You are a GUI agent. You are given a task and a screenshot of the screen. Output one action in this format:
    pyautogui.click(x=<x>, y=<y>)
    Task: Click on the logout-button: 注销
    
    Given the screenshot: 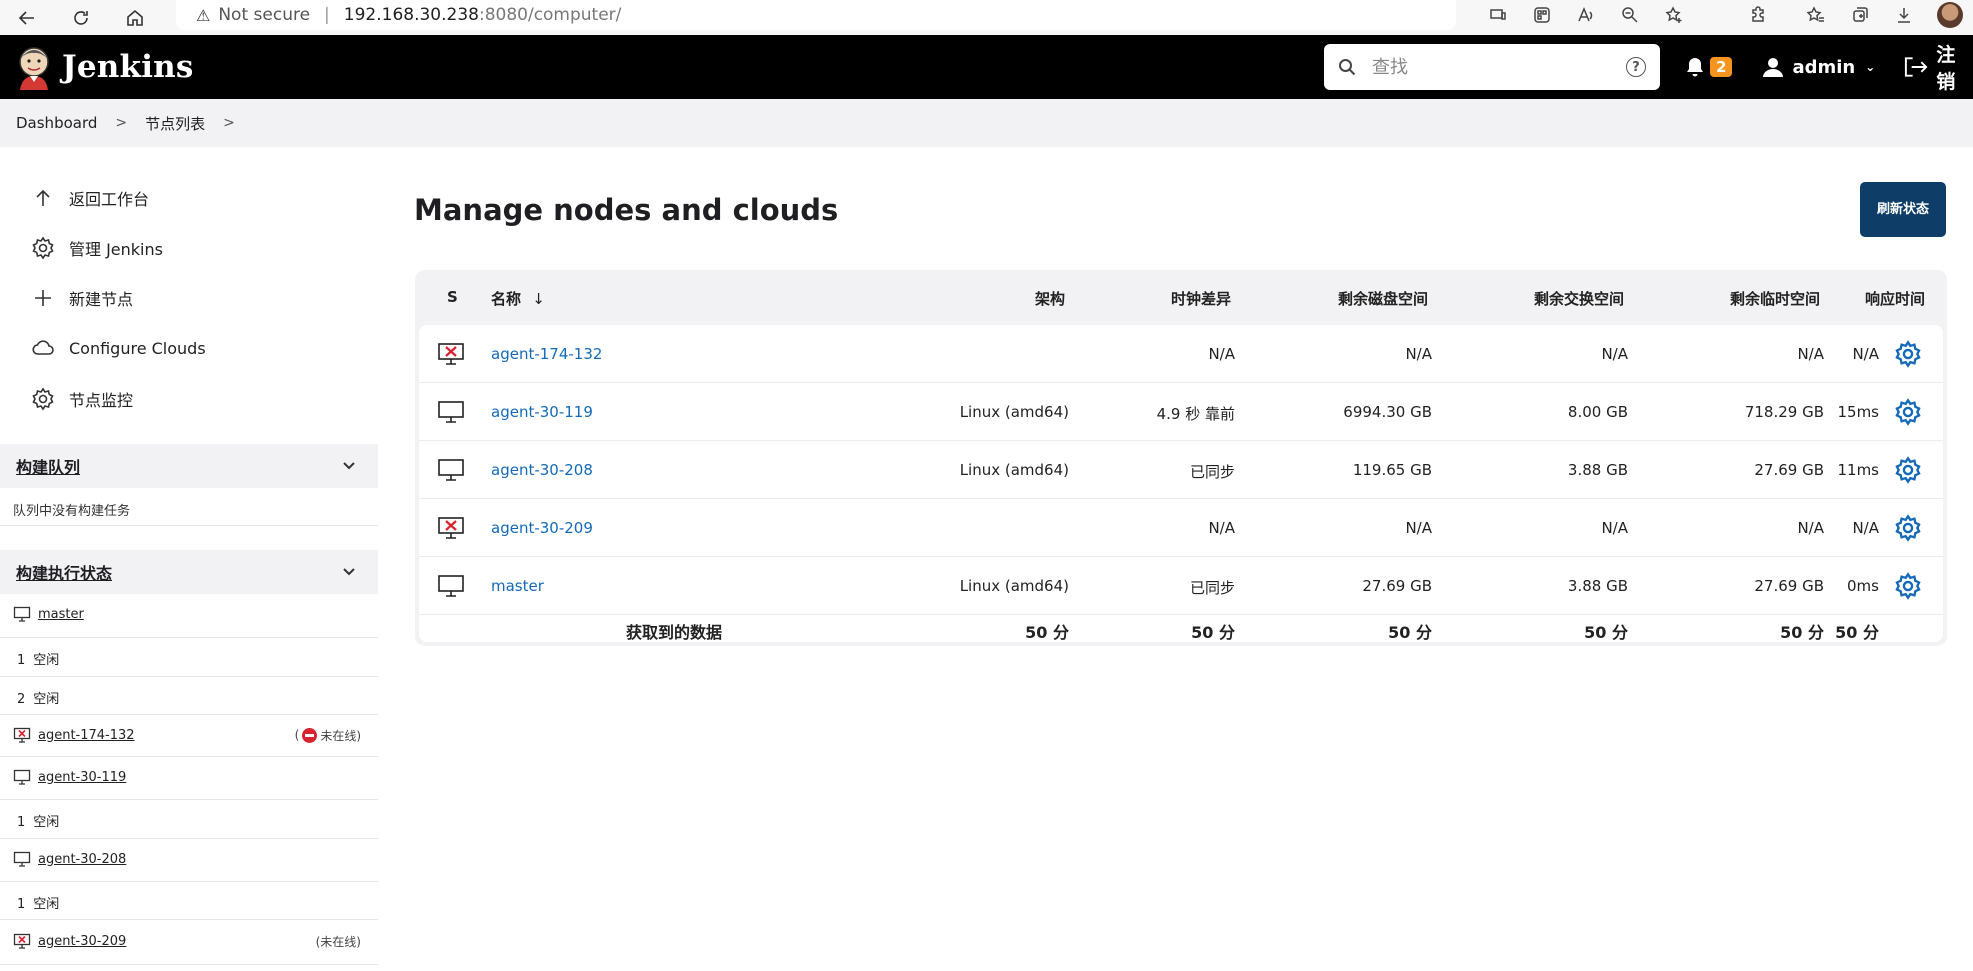 What is the action you would take?
    pyautogui.click(x=1938, y=67)
    